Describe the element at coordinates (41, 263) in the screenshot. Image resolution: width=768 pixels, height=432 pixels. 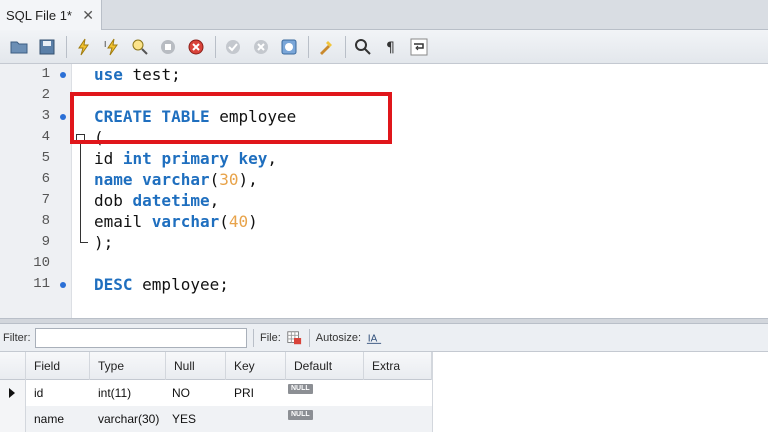
I see `line-number: 10` at that location.